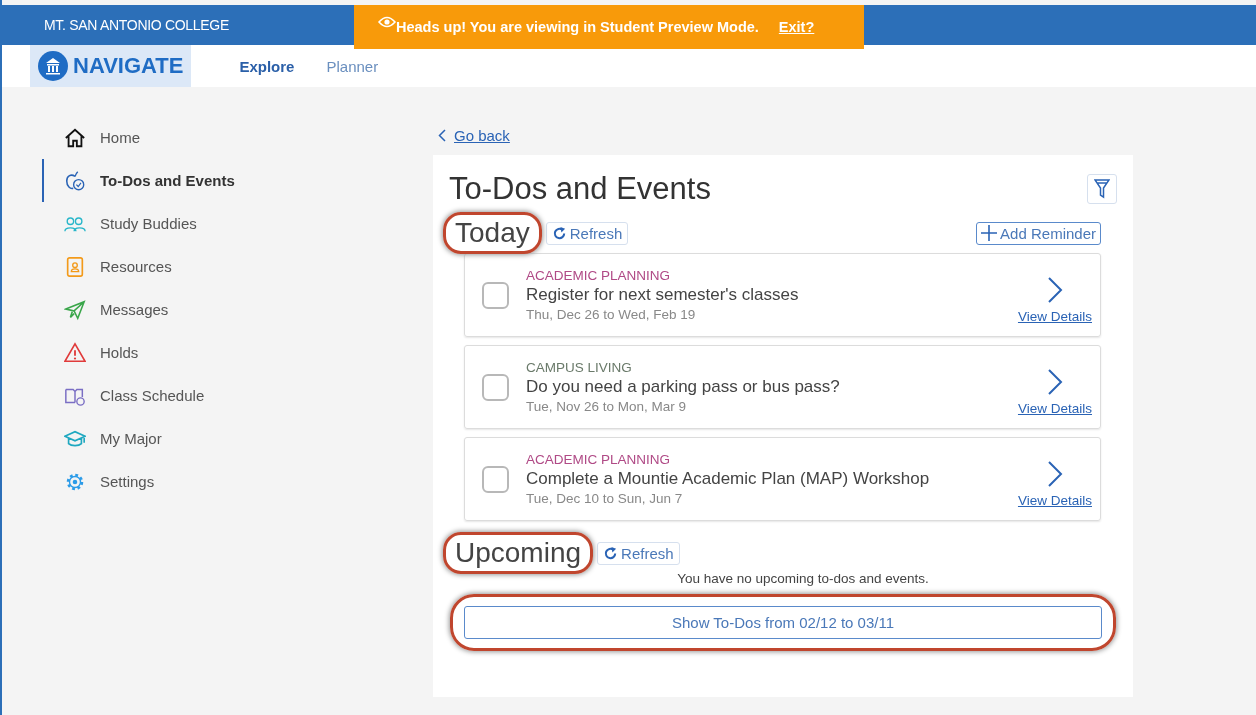 The height and width of the screenshot is (715, 1256). Describe the element at coordinates (663, 295) in the screenshot. I see `todo-title: Register for next semester's classes` at that location.